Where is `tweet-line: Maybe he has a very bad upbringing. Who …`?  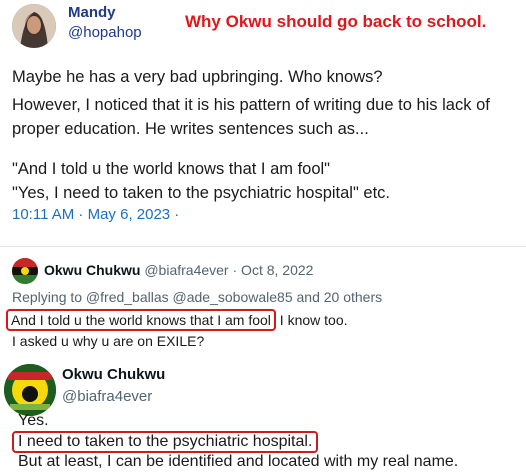 tweet-line: Maybe he has a very bad upbringing. Who … is located at coordinates (197, 77).